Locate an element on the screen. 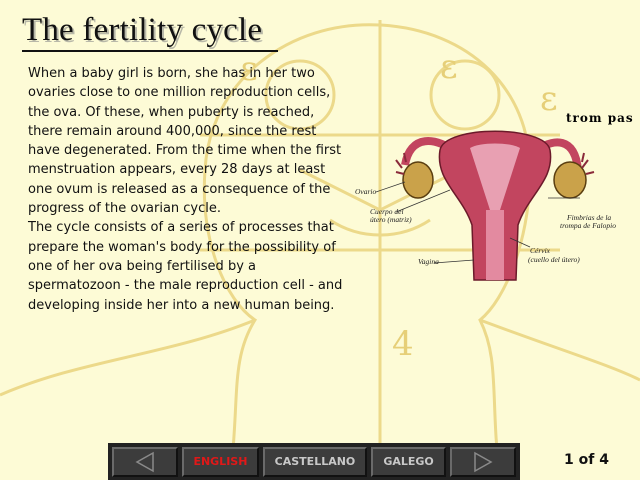  label-cervix-line2: (cuello del útero) is located at coordinates (554, 259).